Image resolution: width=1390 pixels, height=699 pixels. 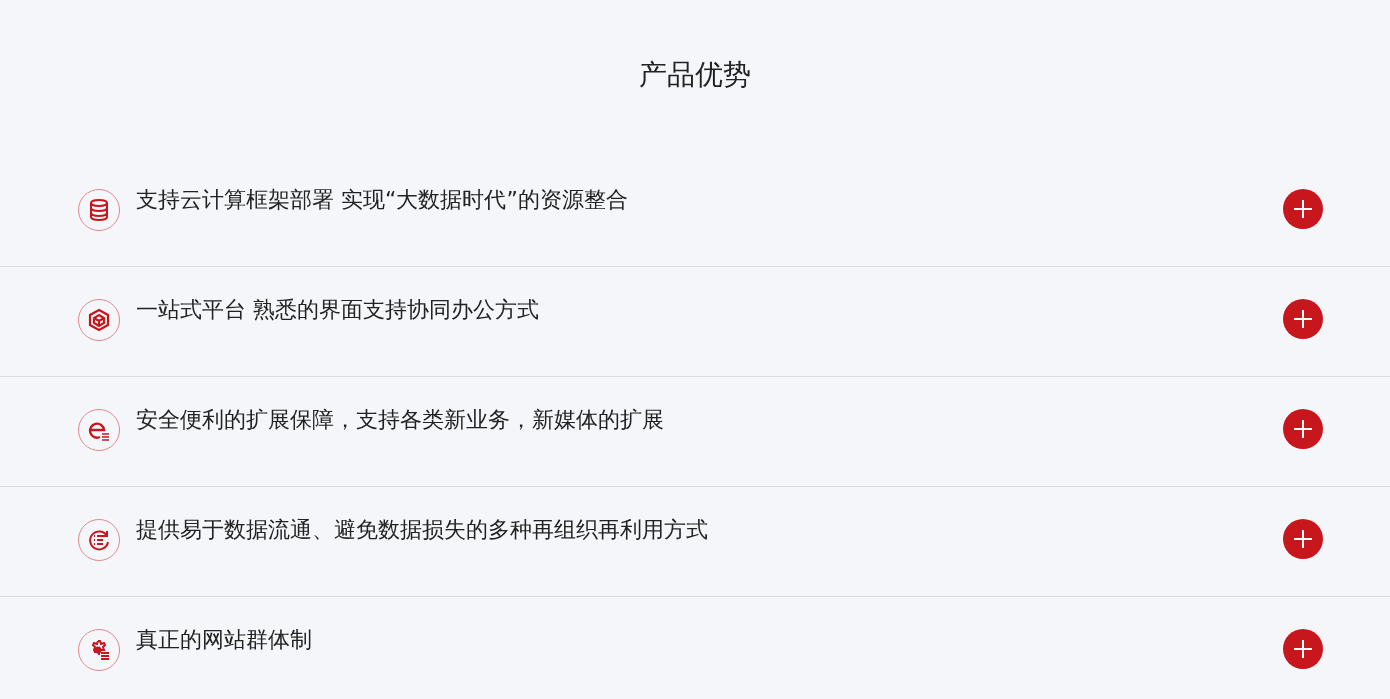 I want to click on hexagon-cube-icon, so click(x=99, y=320).